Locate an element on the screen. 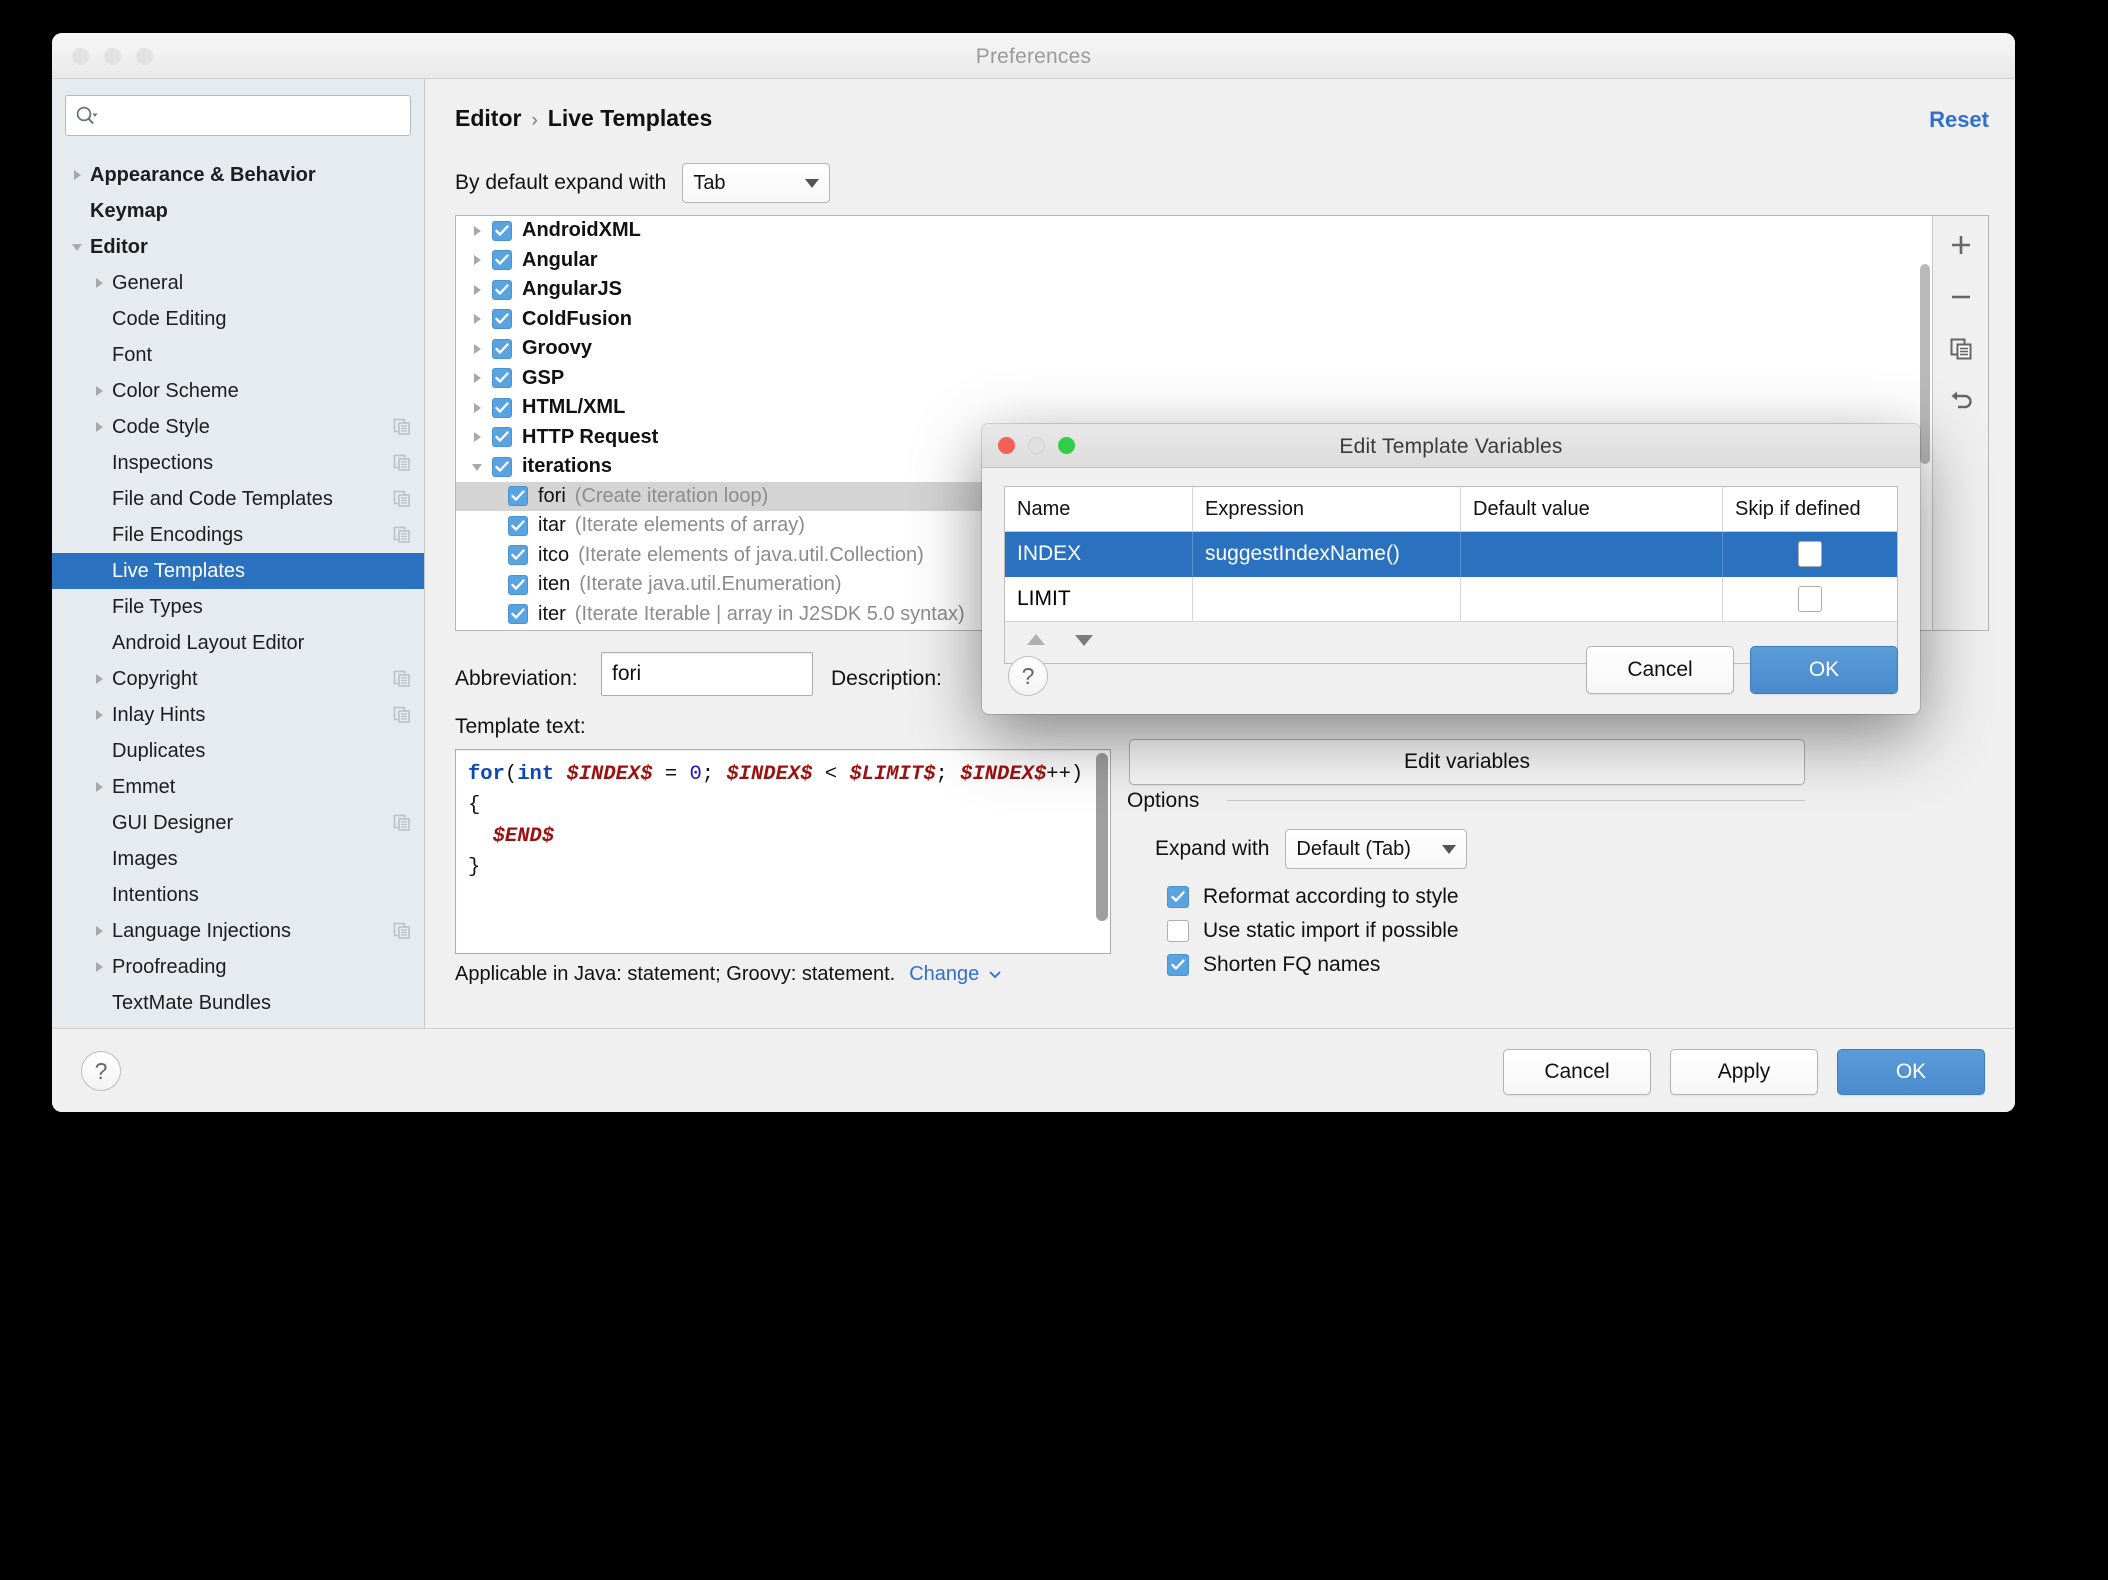 The height and width of the screenshot is (1580, 2108). remove-icon is located at coordinates (1961, 297).